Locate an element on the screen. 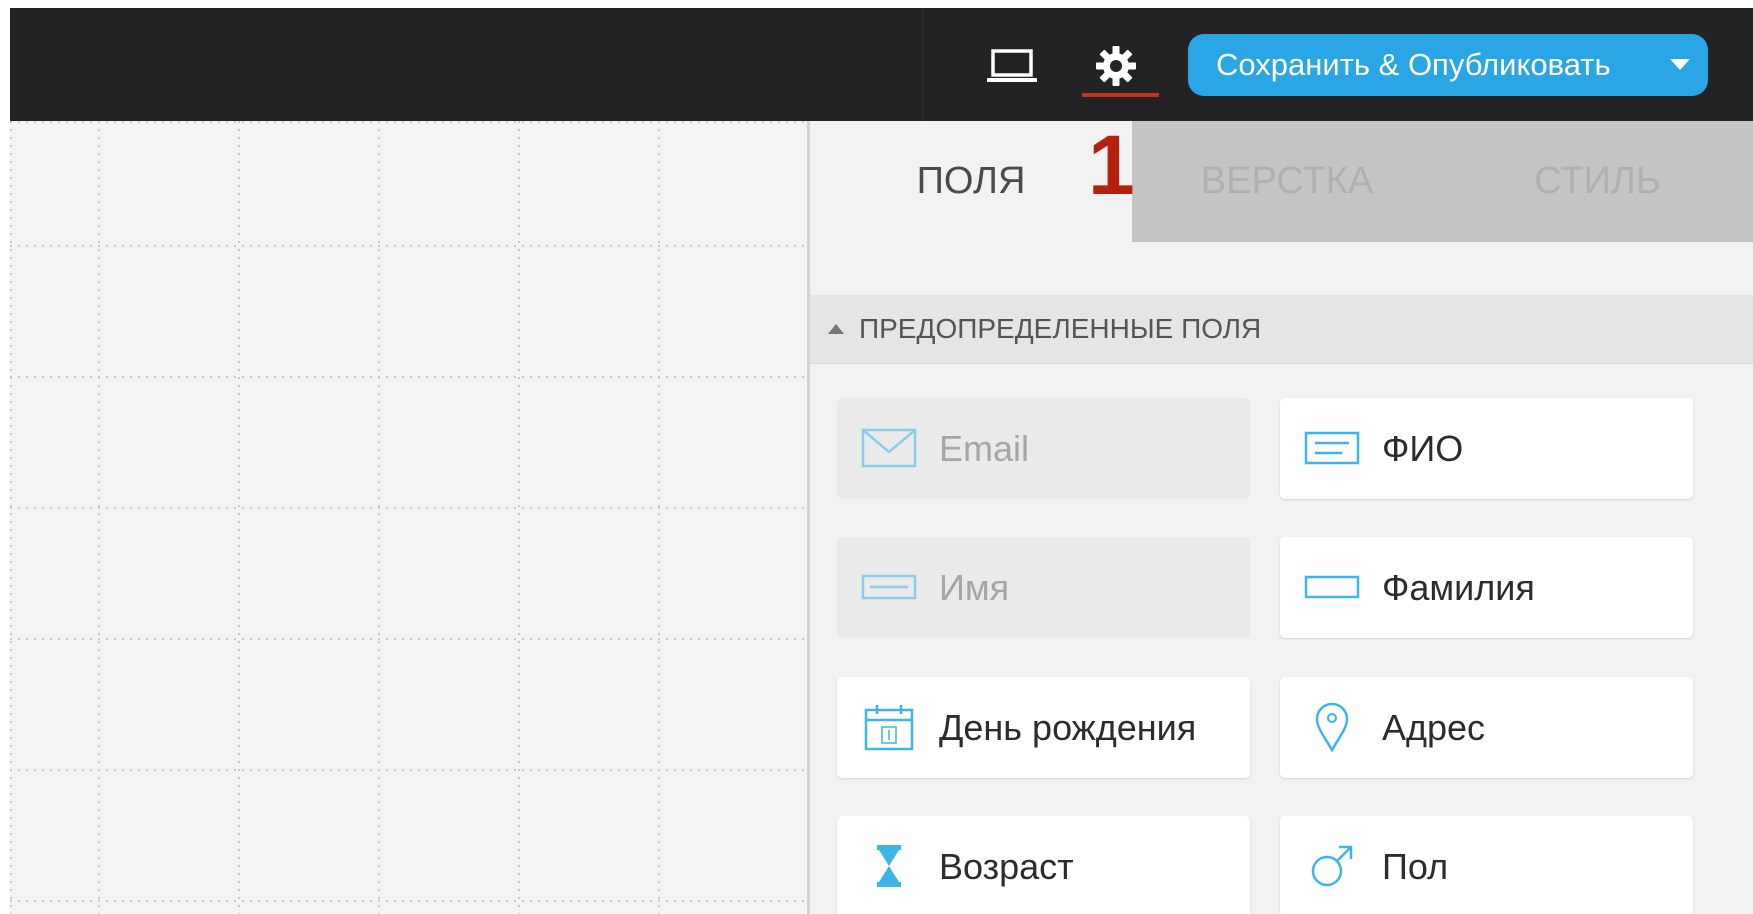  hourglass-icon is located at coordinates (889, 866).